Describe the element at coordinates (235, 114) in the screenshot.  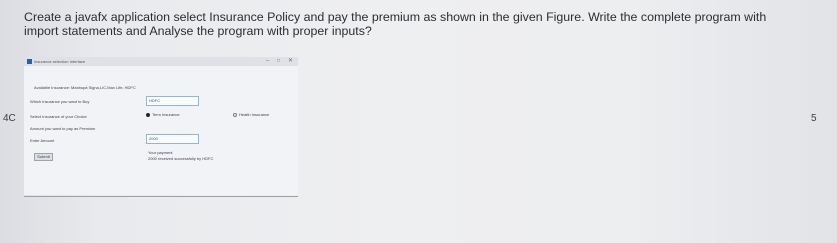
I see `radio-unselected-icon` at that location.